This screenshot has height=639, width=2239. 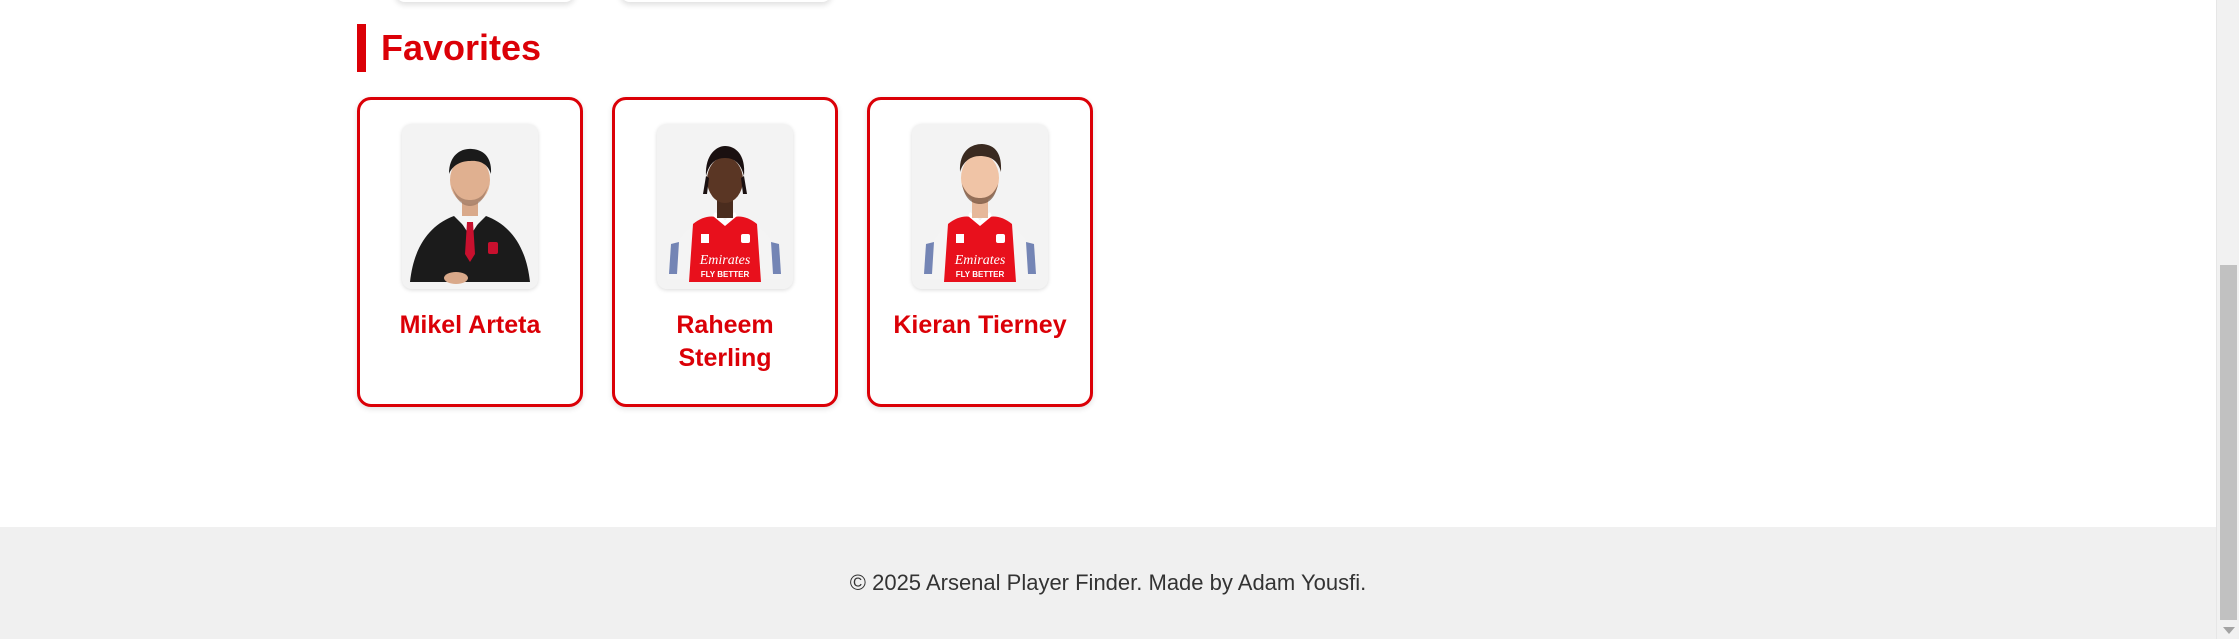 I want to click on favorites-heading: Favorites, so click(x=449, y=48).